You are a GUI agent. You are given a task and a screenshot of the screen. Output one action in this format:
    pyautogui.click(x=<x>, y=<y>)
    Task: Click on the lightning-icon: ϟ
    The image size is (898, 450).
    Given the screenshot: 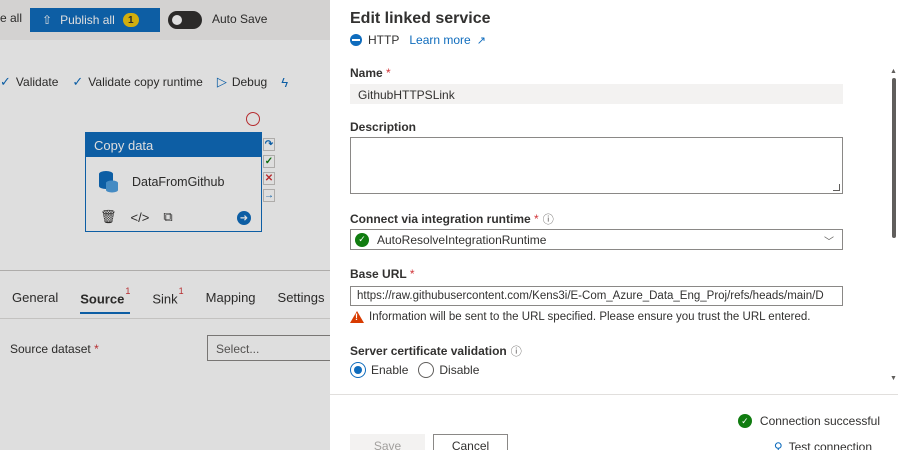 What is the action you would take?
    pyautogui.click(x=285, y=82)
    